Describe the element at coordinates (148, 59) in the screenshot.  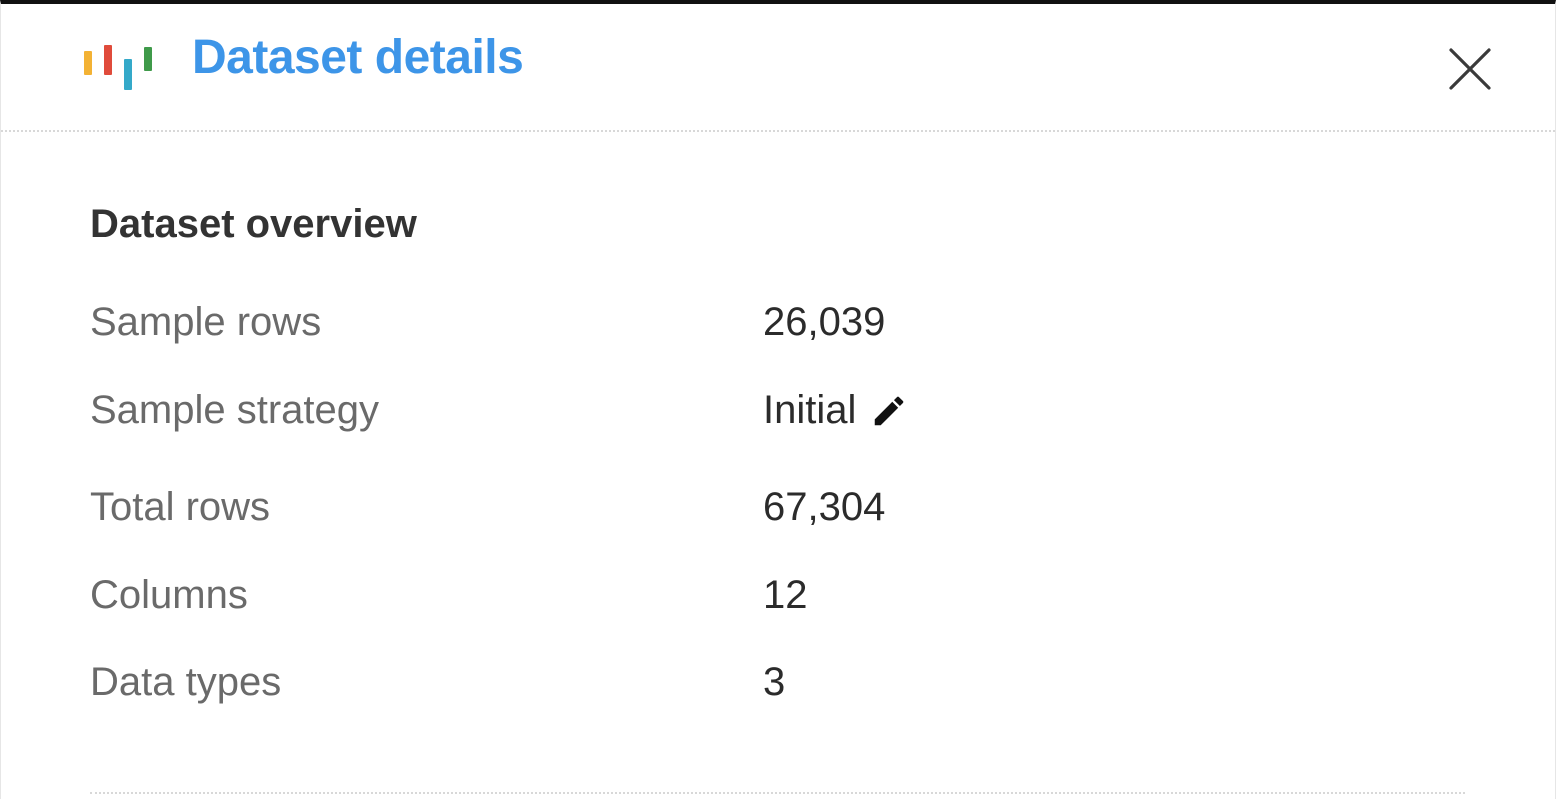
I see `logo-bar-green` at that location.